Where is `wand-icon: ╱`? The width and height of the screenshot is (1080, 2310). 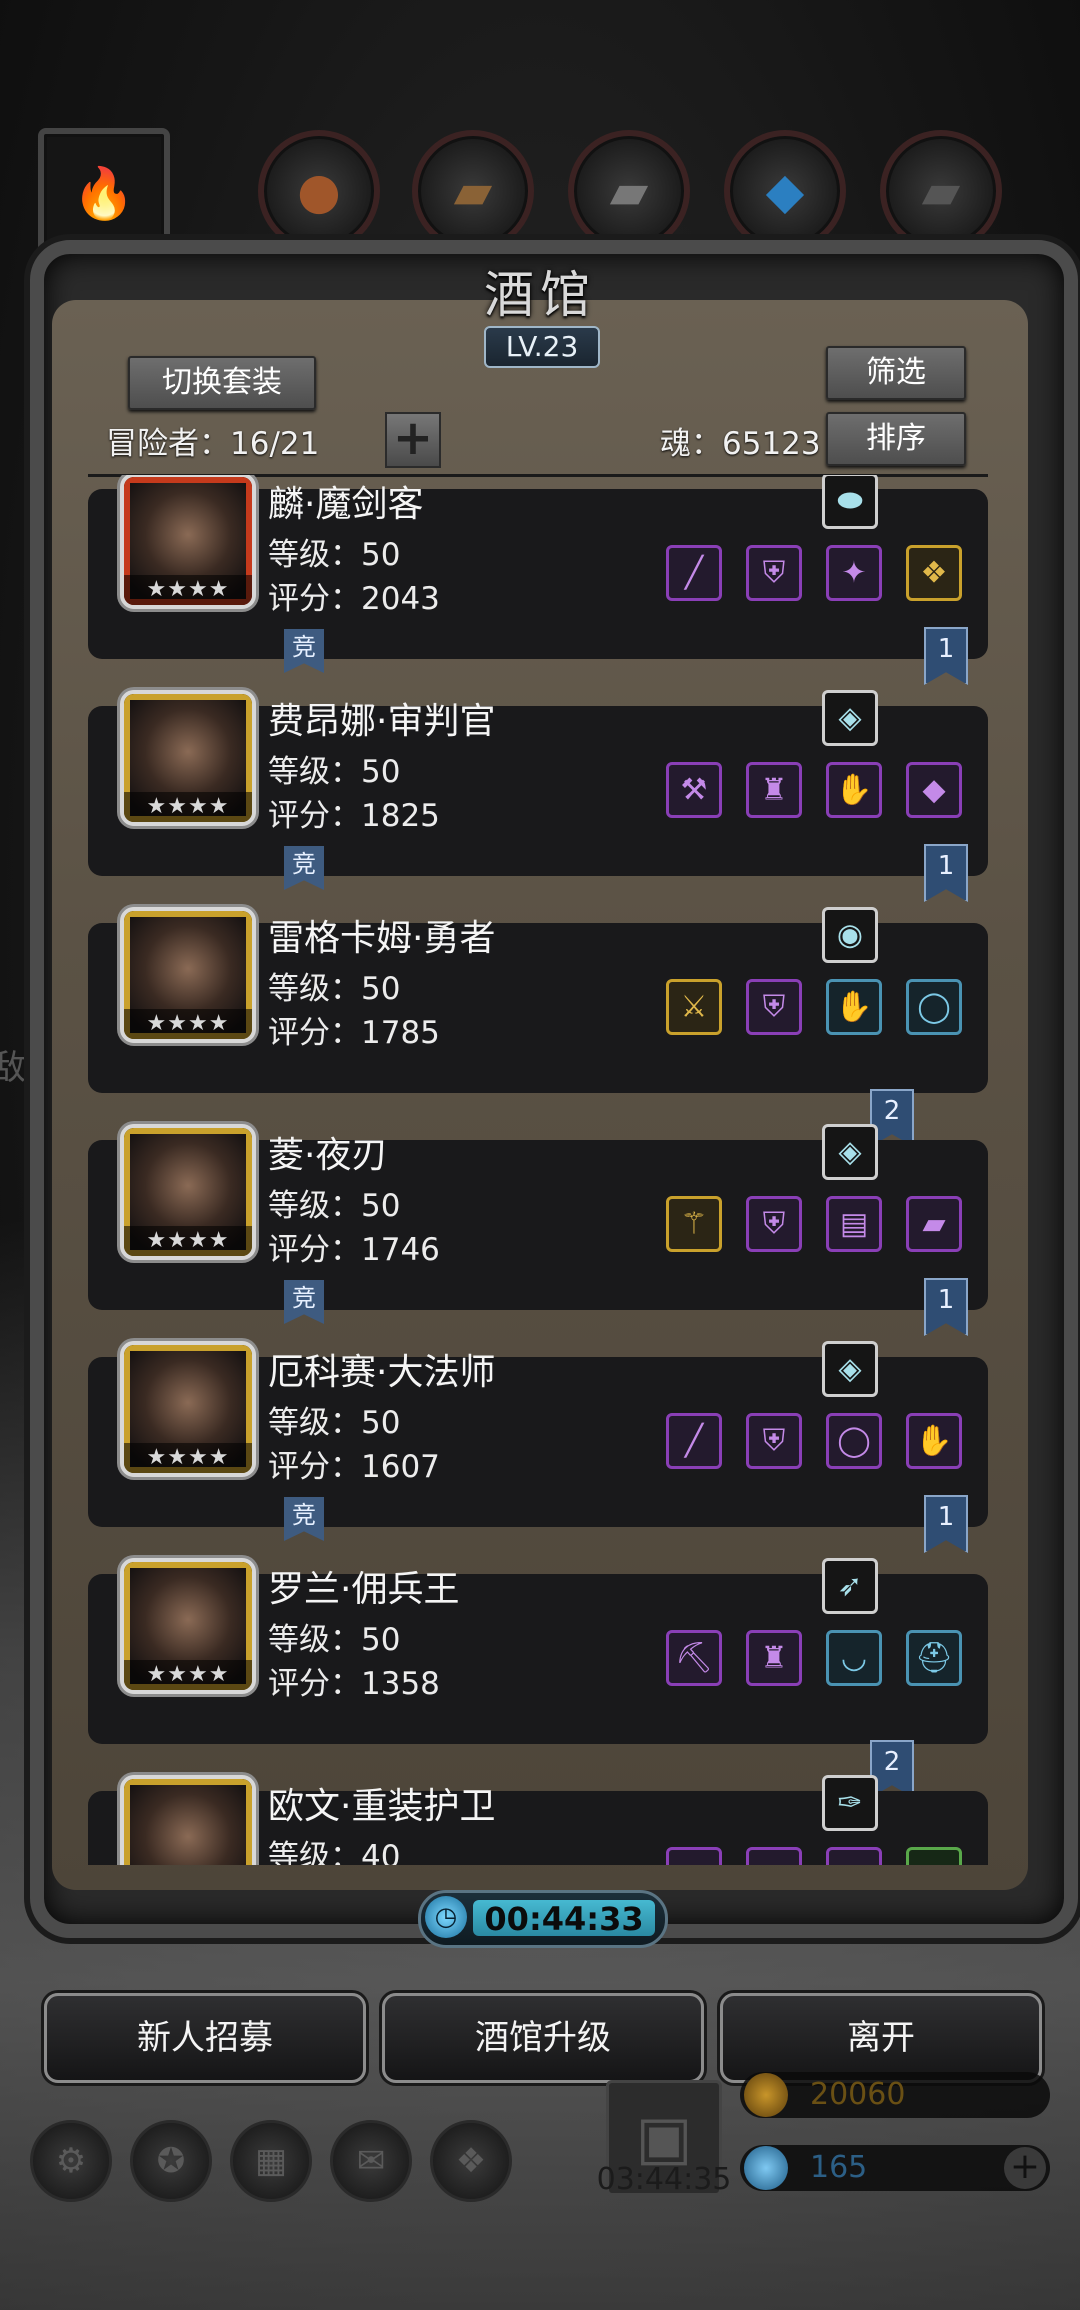 wand-icon: ╱ is located at coordinates (694, 1441).